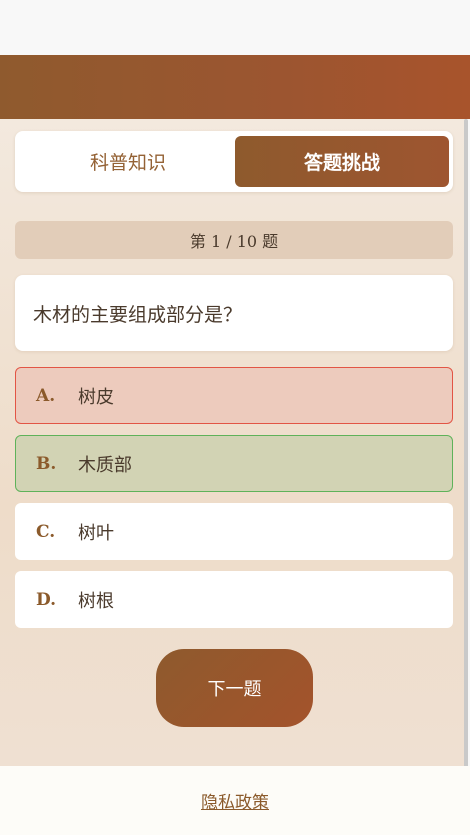 The width and height of the screenshot is (470, 835). What do you see at coordinates (466, 477) in the screenshot?
I see `scrollbar` at bounding box center [466, 477].